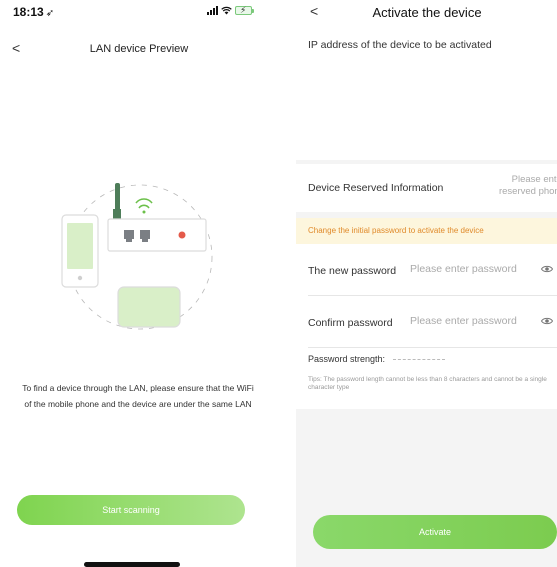 The image size is (557, 567). Describe the element at coordinates (347, 359) in the screenshot. I see `password-strength-label: Password strength:` at that location.